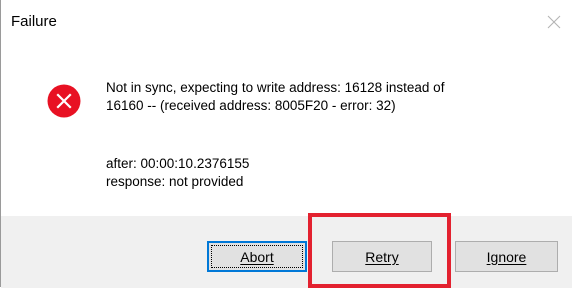  I want to click on ignore-button: Ignore, so click(506, 256).